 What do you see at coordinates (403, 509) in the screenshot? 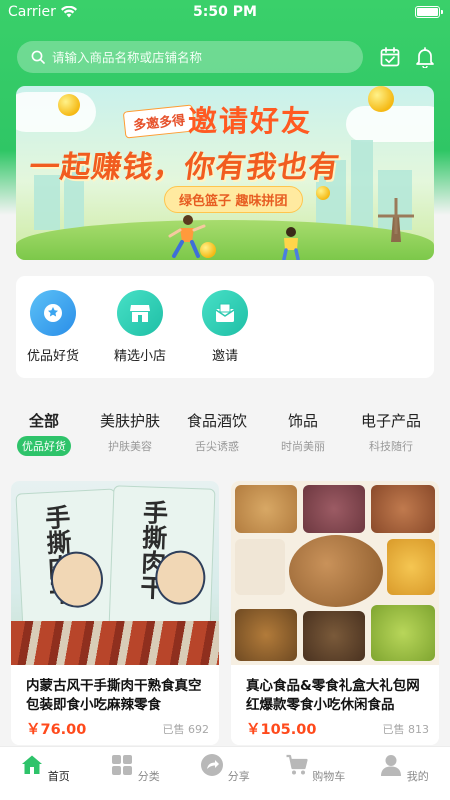
I see `snack-cake` at bounding box center [403, 509].